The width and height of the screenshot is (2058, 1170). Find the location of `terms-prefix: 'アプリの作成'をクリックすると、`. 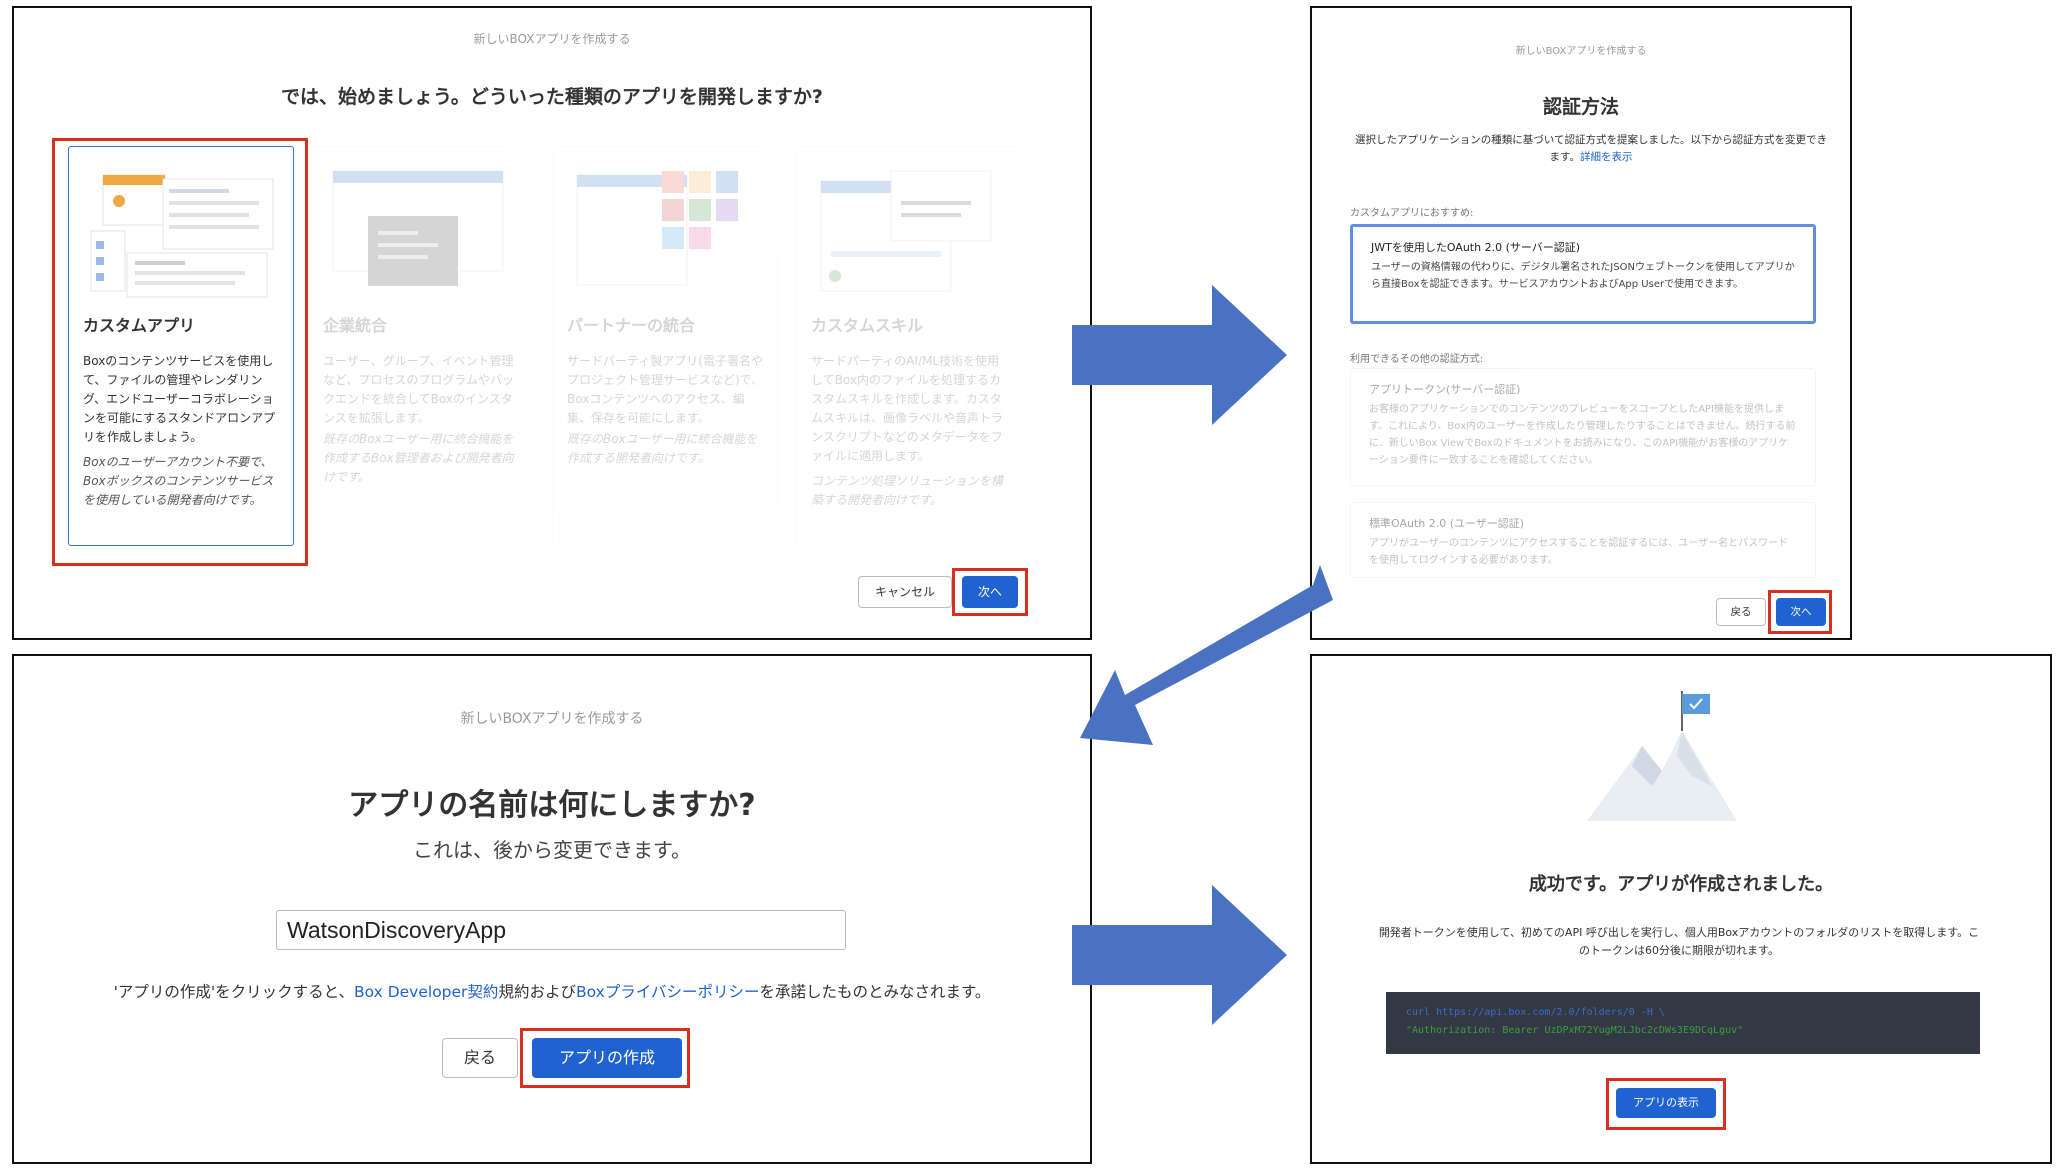

terms-prefix: 'アプリの作成'をクリックすると、 is located at coordinates (233, 992).